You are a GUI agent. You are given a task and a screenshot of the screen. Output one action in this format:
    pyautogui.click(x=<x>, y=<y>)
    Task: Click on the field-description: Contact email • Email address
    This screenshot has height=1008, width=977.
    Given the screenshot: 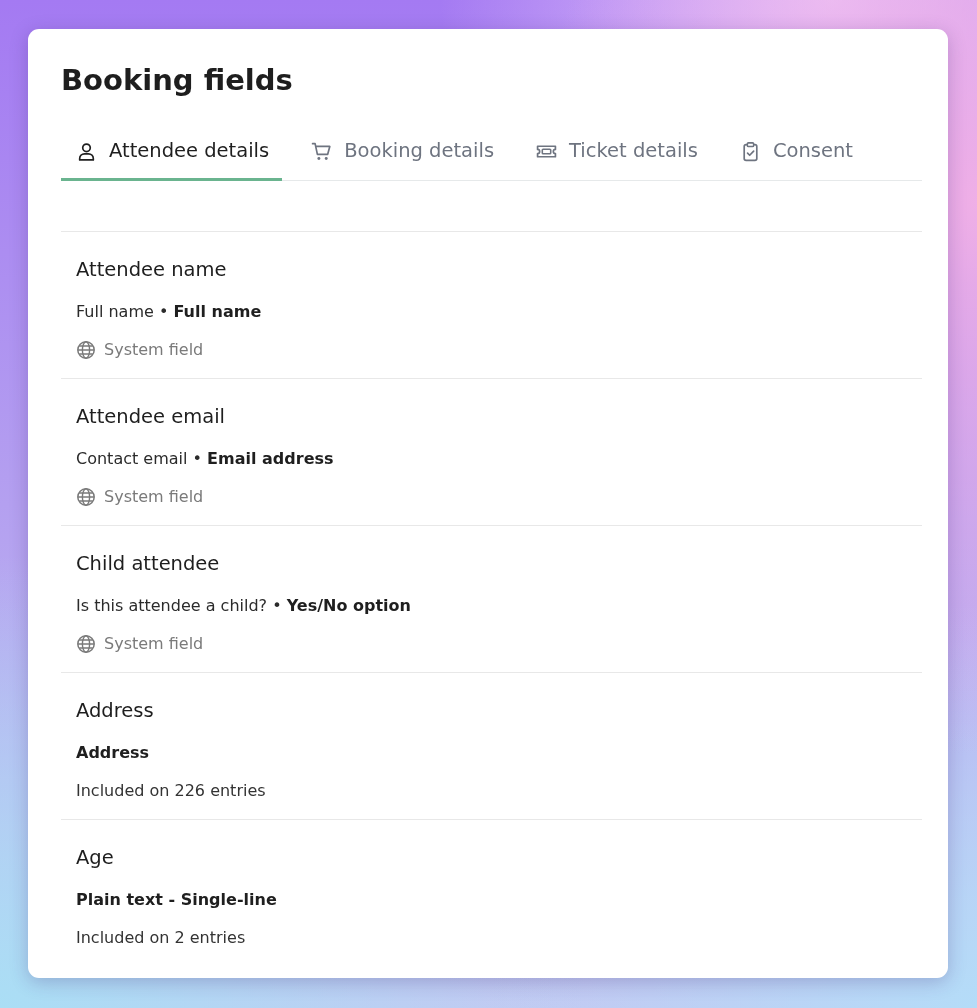 What is the action you would take?
    pyautogui.click(x=205, y=459)
    